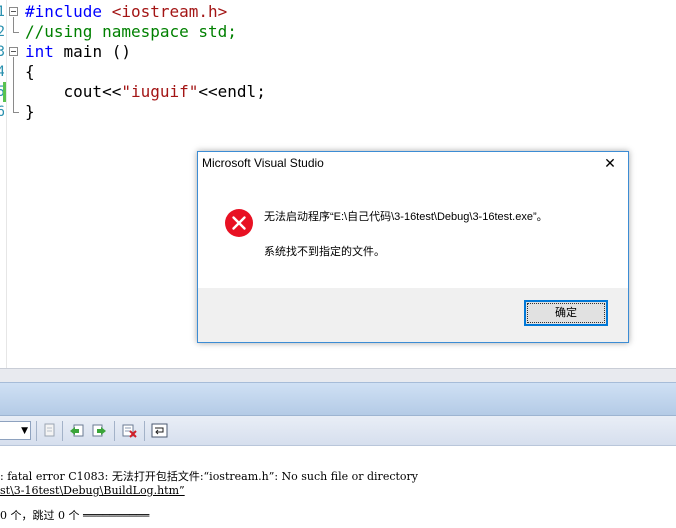 This screenshot has height=528, width=676. Describe the element at coordinates (129, 430) in the screenshot. I see `clear-all-icon` at that location.